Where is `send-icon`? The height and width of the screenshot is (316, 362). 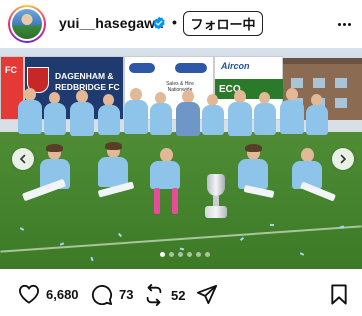
send-icon is located at coordinates (207, 294).